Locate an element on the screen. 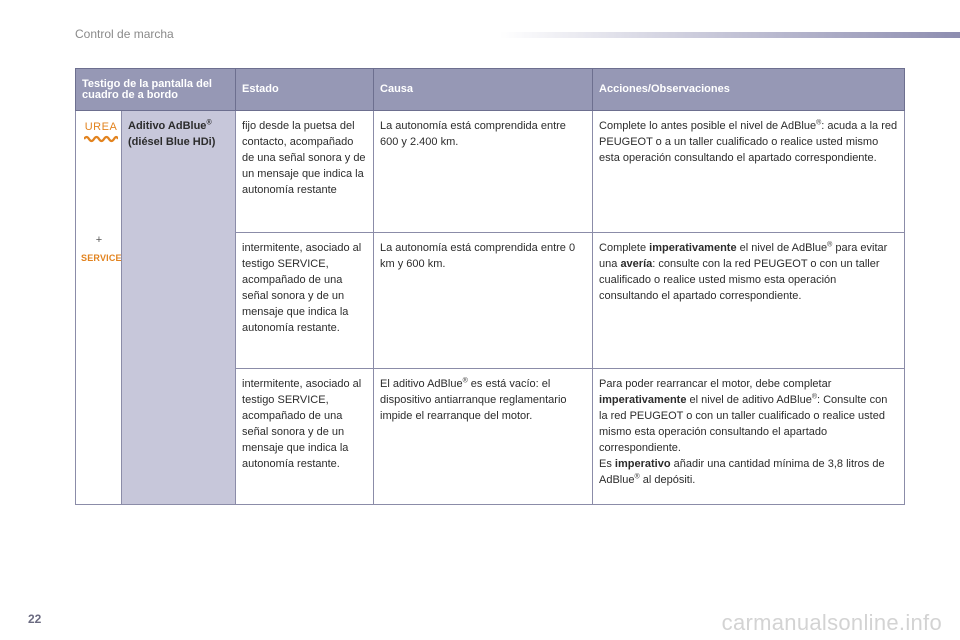 The height and width of the screenshot is (640, 960). indicator-subname: (diésel Blue HDi) is located at coordinates (172, 142).